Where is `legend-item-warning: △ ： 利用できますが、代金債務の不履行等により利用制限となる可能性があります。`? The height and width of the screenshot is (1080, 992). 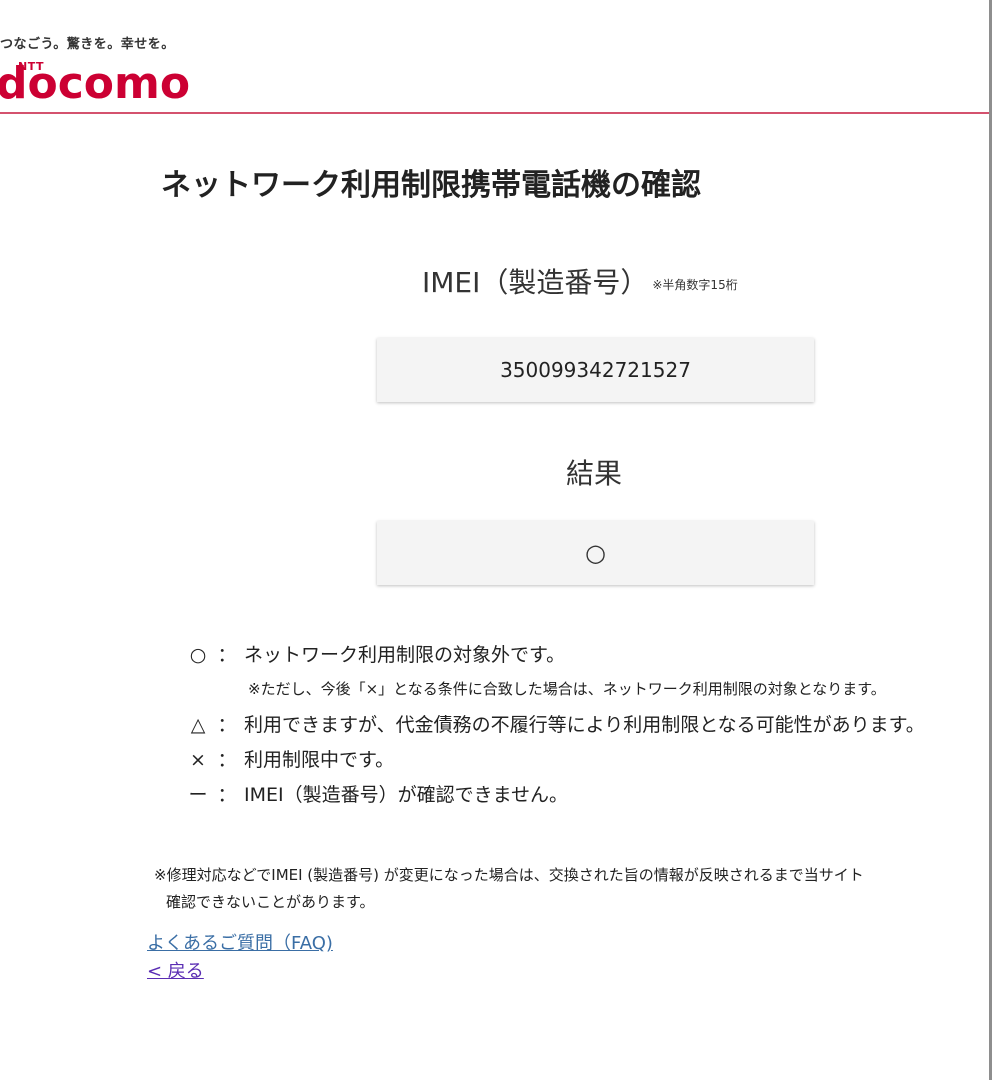
legend-item-warning: △ ： 利用できますが、代金債務の不履行等により利用制限となる可能性があります。 is located at coordinates (555, 723).